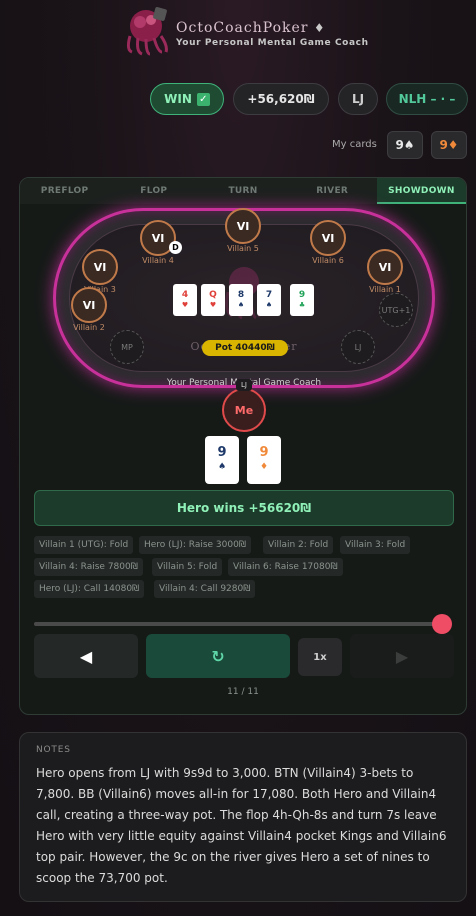 Image resolution: width=476 pixels, height=916 pixels. I want to click on timeline-slider-track, so click(238, 624).